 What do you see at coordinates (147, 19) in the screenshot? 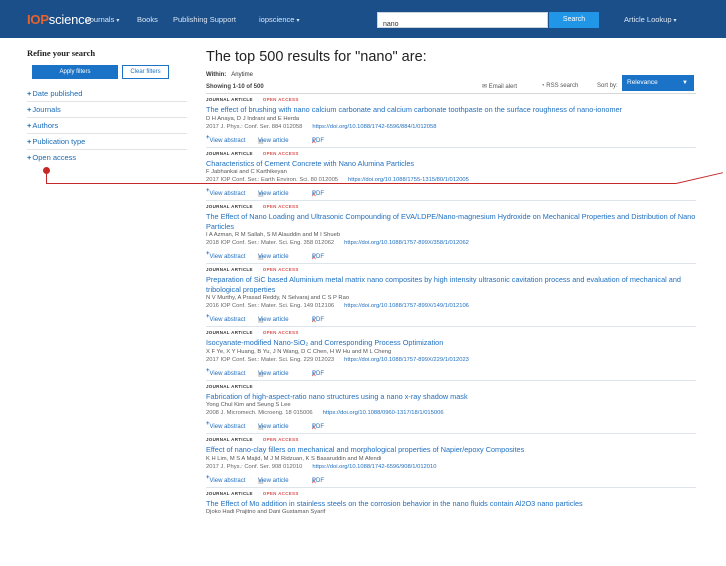
I see `nav-books-link: Books` at bounding box center [147, 19].